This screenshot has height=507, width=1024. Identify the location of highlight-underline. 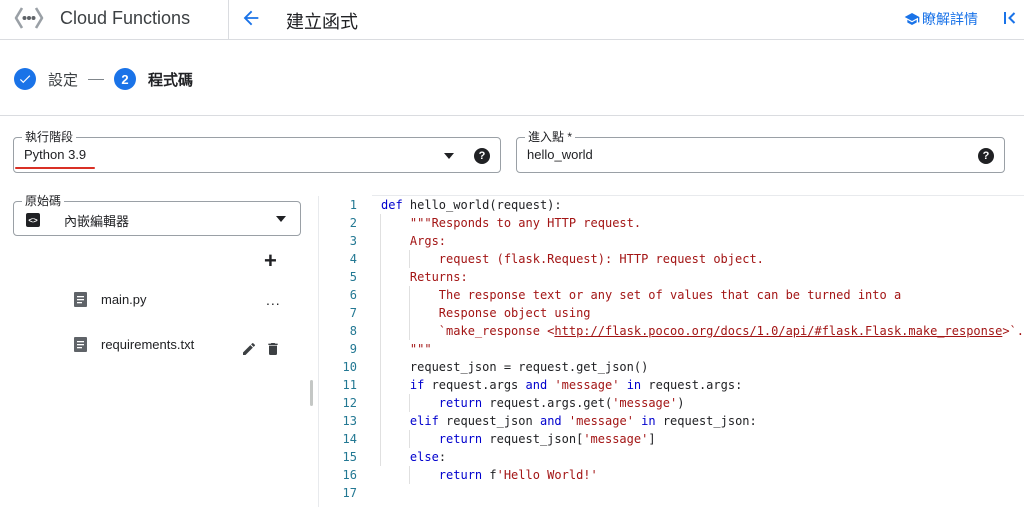
(55, 168).